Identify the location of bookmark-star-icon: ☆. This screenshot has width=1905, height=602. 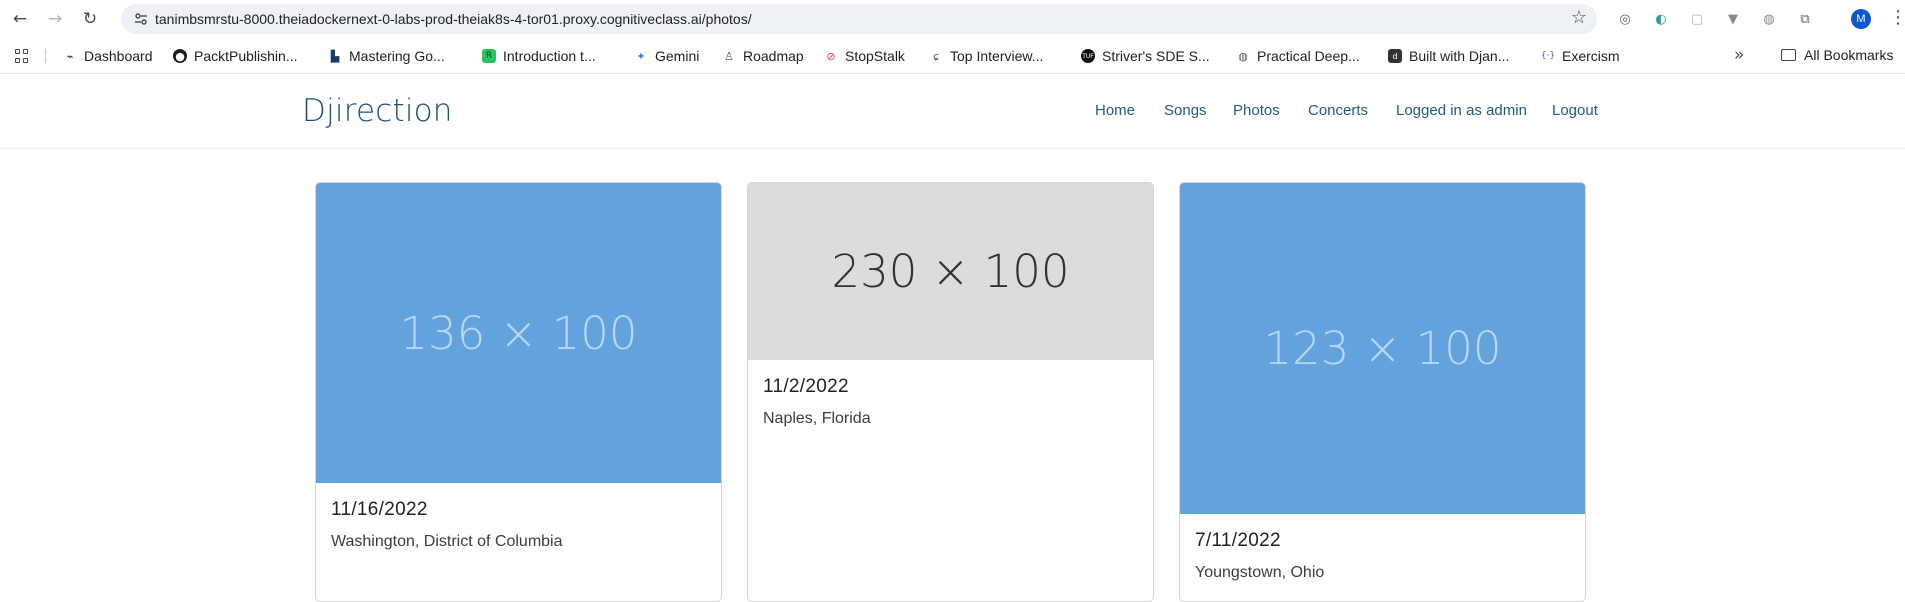
(1579, 17).